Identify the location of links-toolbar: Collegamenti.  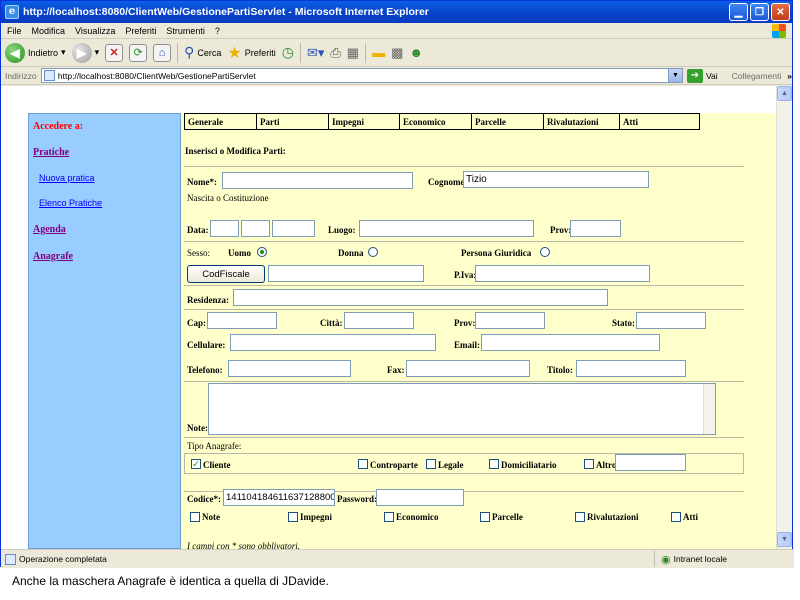
(757, 76).